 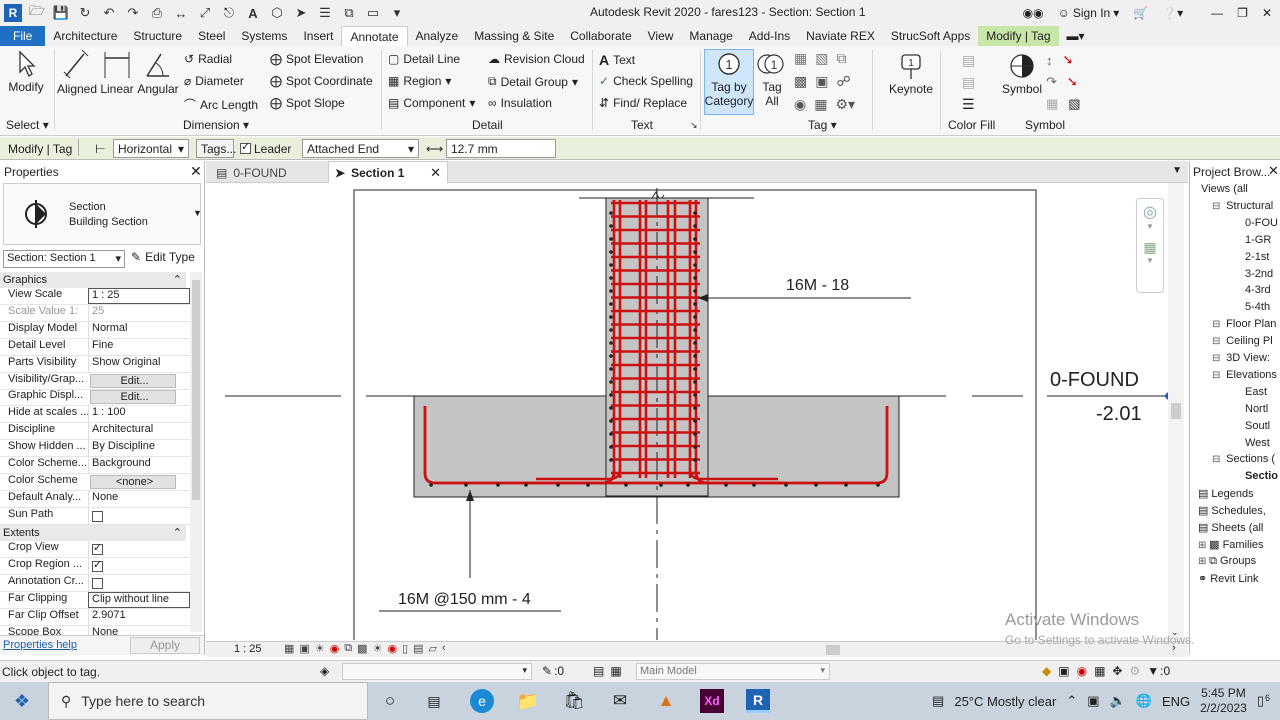 I want to click on workset-select: ▾, so click(x=437, y=671).